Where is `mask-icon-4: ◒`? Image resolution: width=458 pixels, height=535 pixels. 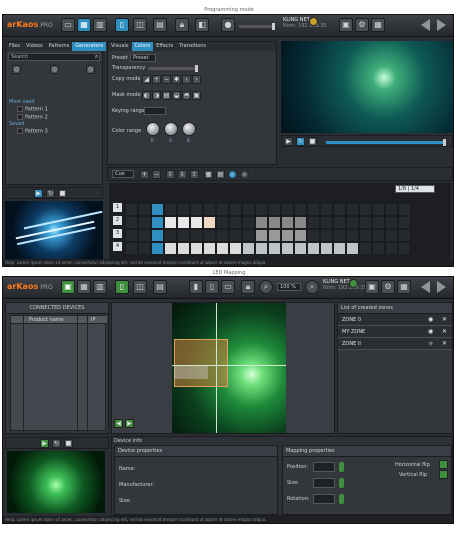 mask-icon-4: ◒ is located at coordinates (176, 95).